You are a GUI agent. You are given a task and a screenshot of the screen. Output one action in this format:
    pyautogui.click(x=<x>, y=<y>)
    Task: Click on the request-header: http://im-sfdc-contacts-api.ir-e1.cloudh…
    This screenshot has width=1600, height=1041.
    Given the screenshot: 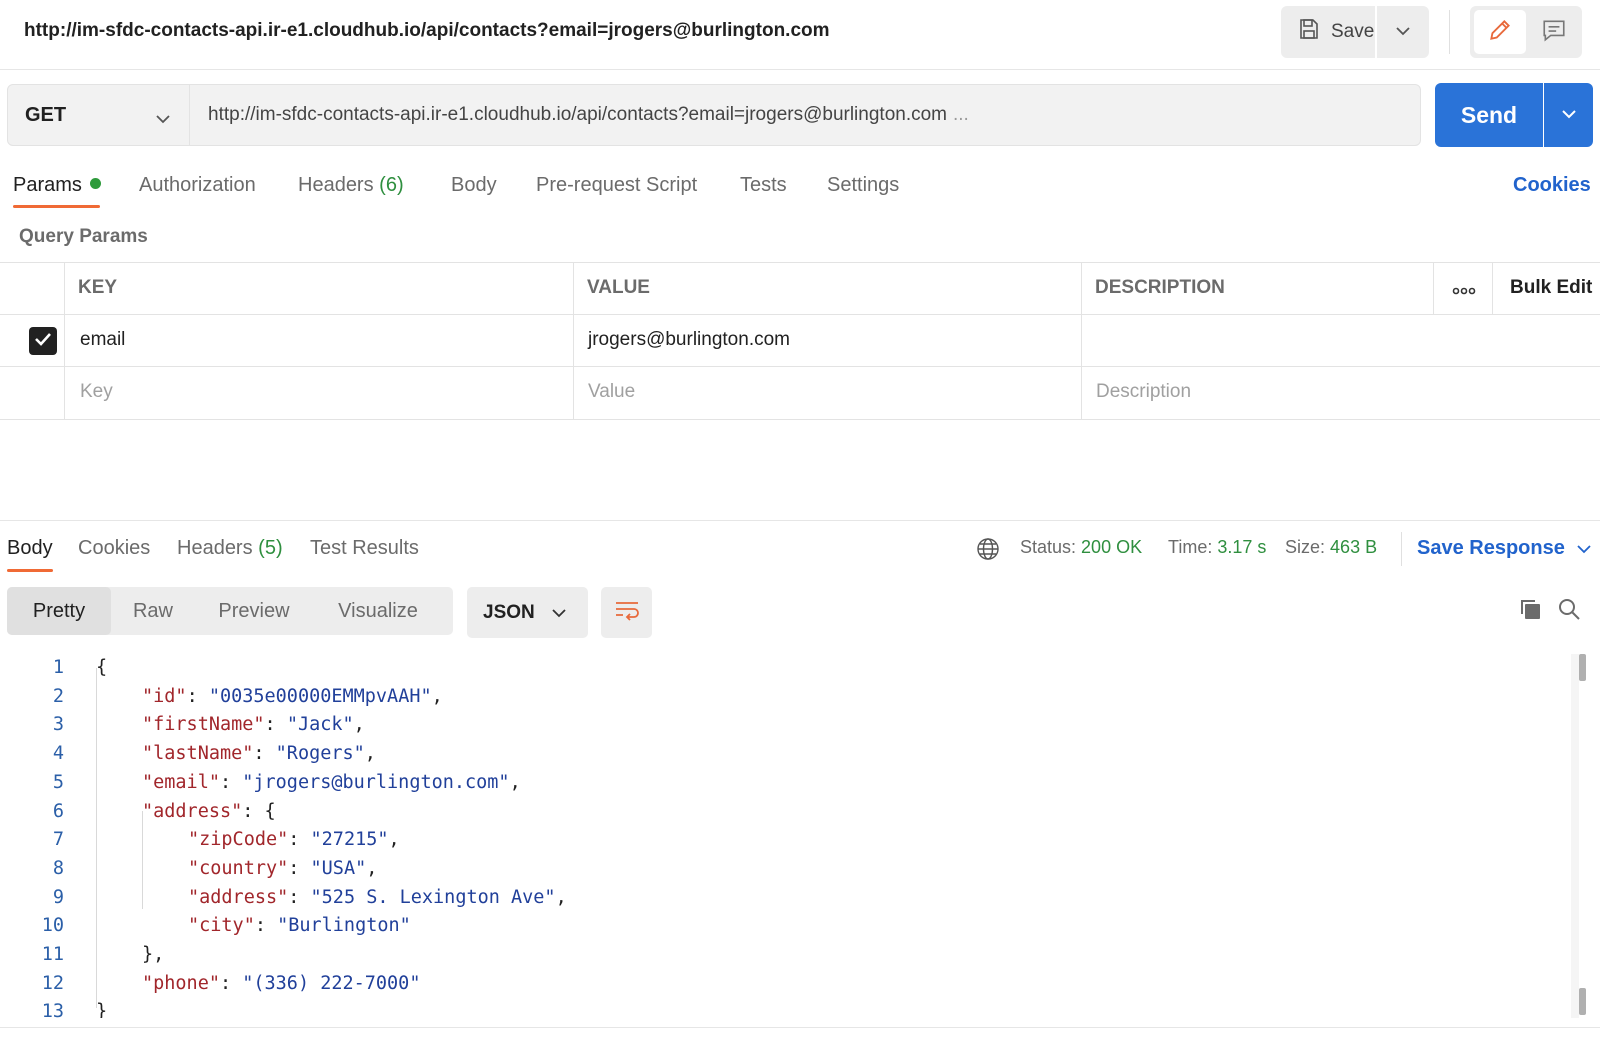 What is the action you would take?
    pyautogui.click(x=800, y=35)
    